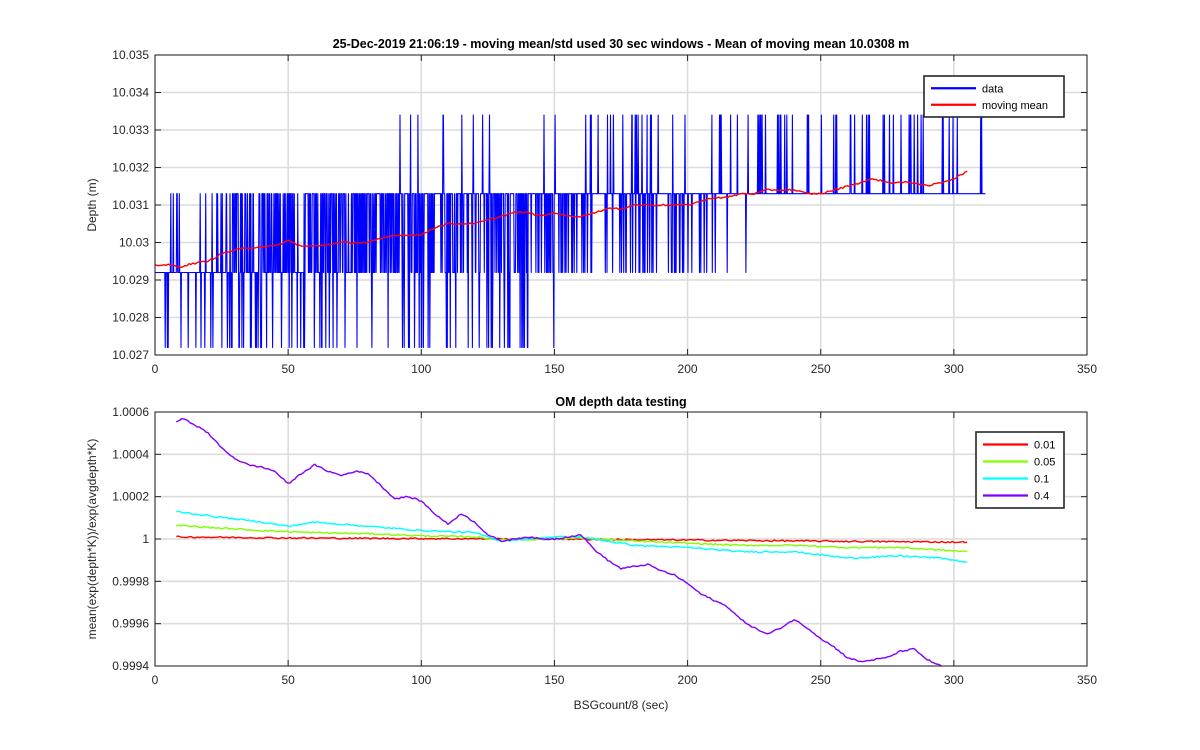 This screenshot has height=750, width=1200. Describe the element at coordinates (620, 402) in the screenshot. I see `bottom-chart-title: OM depth data testing` at that location.